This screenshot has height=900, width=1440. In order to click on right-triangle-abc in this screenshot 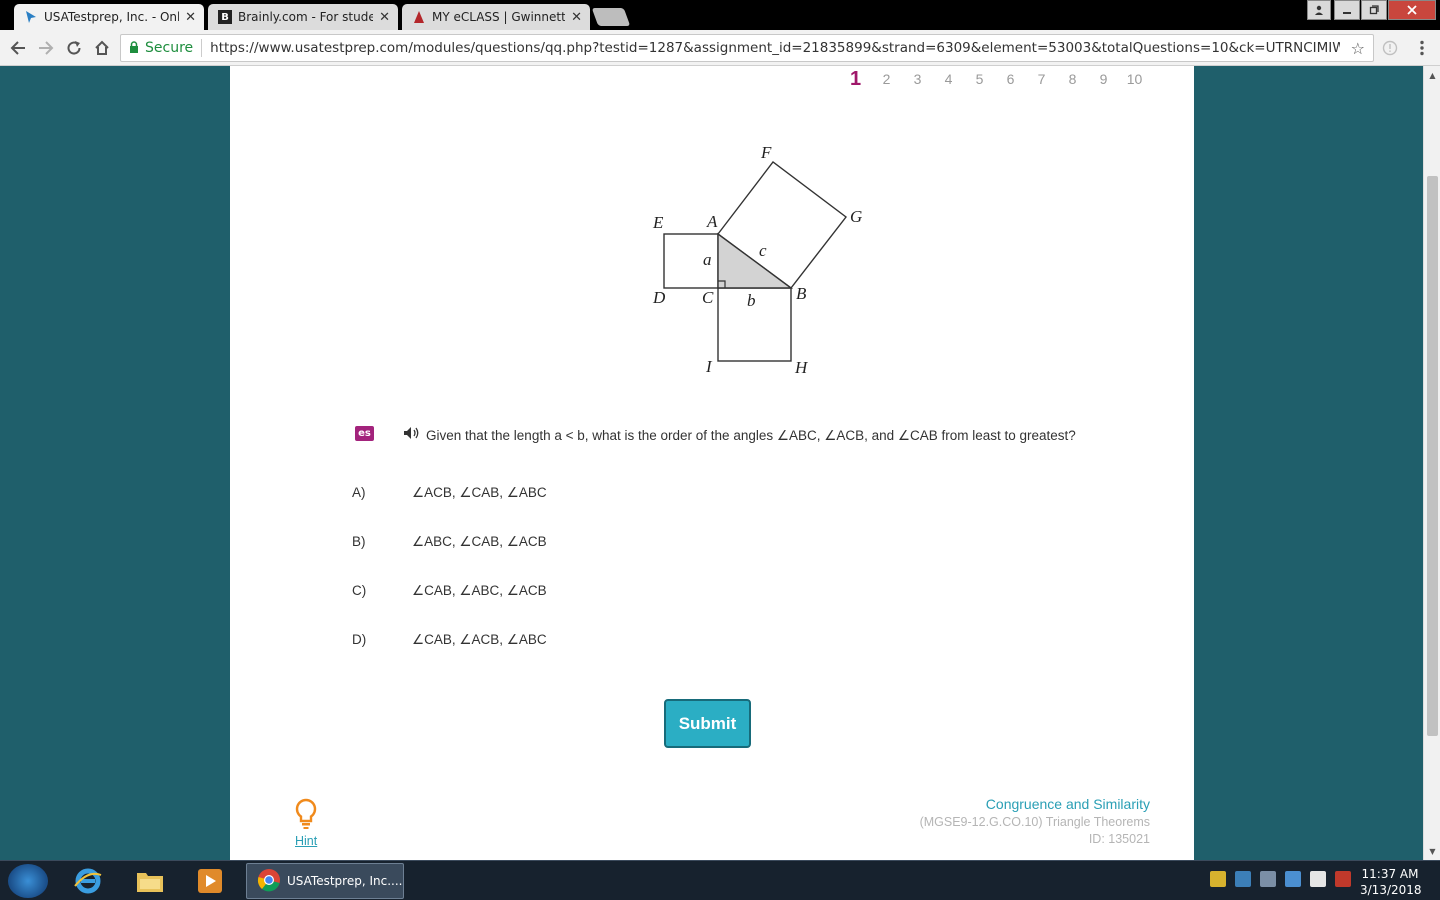, I will do `click(755, 260)`.